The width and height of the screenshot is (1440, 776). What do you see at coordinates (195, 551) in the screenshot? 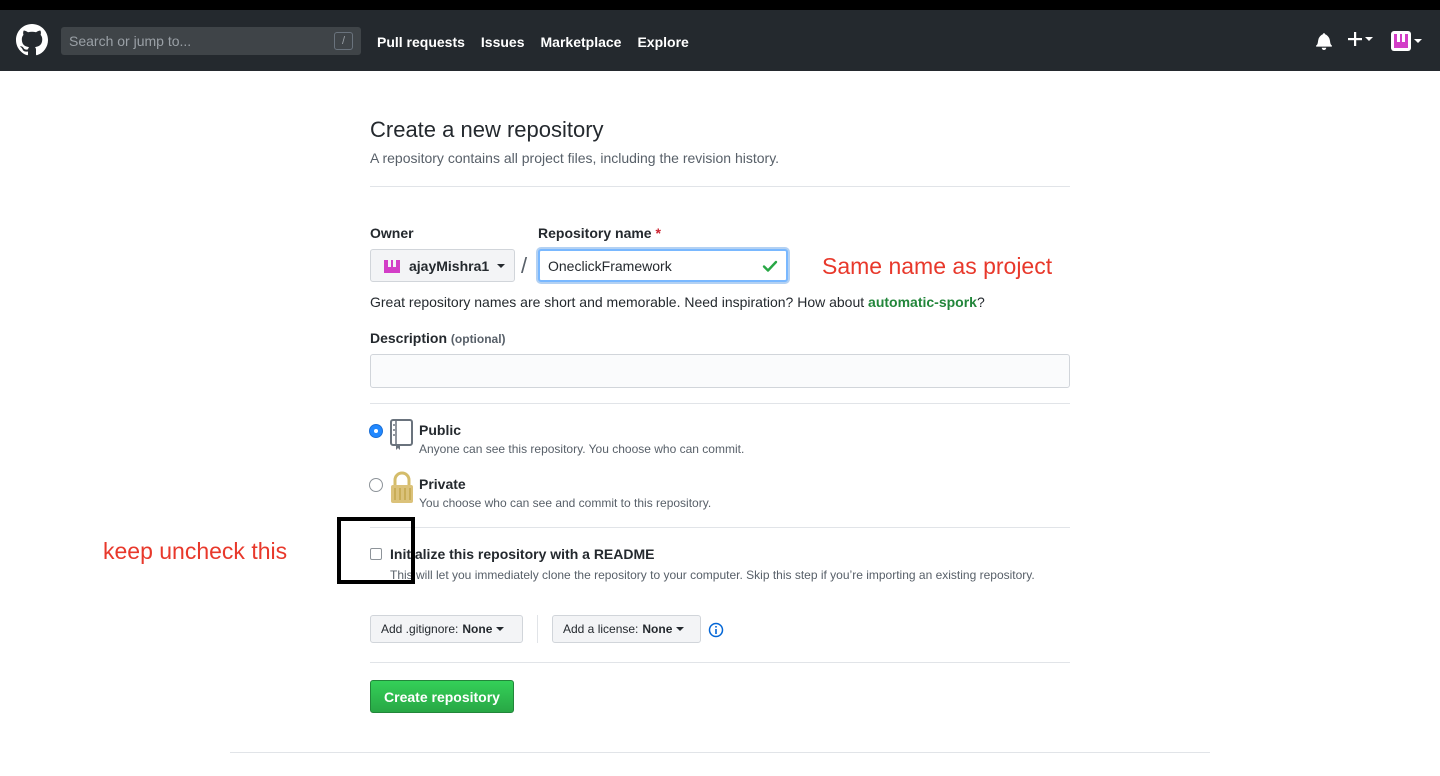
I see `annotation-keep-unchecked: keep uncheck this` at bounding box center [195, 551].